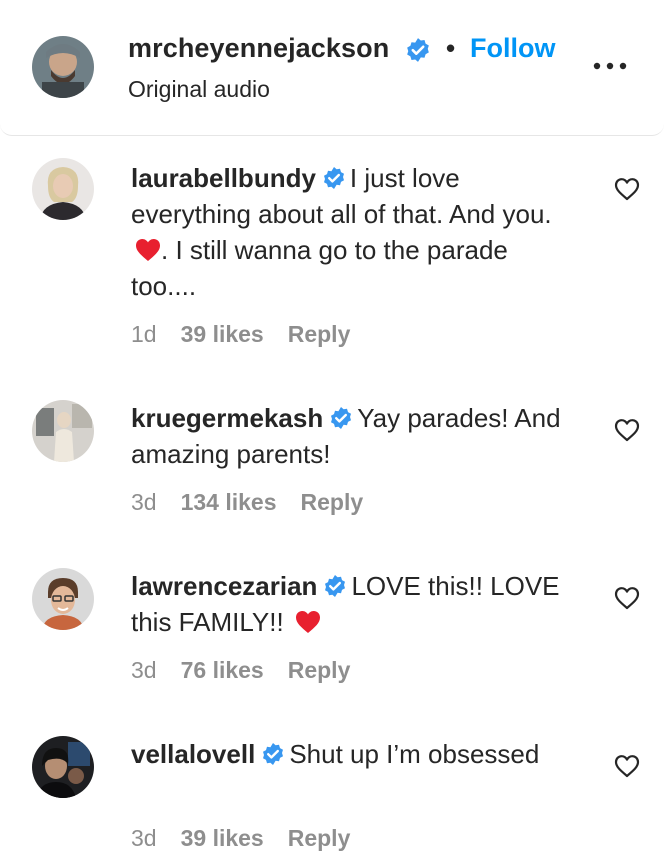 The image size is (664, 862). What do you see at coordinates (610, 65) in the screenshot?
I see `more-options-icon` at bounding box center [610, 65].